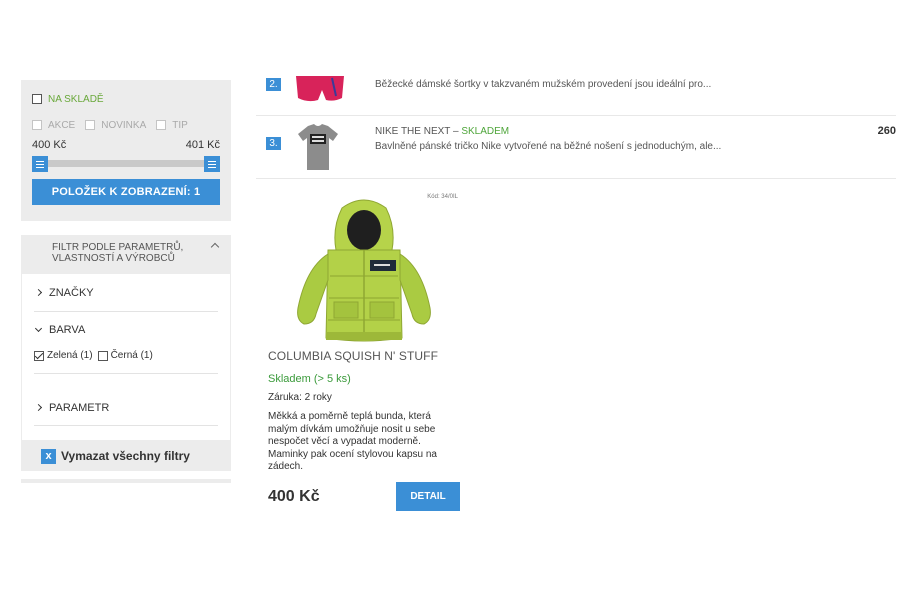  What do you see at coordinates (131, 355) in the screenshot?
I see `color-option-label: Černá (1)` at bounding box center [131, 355].